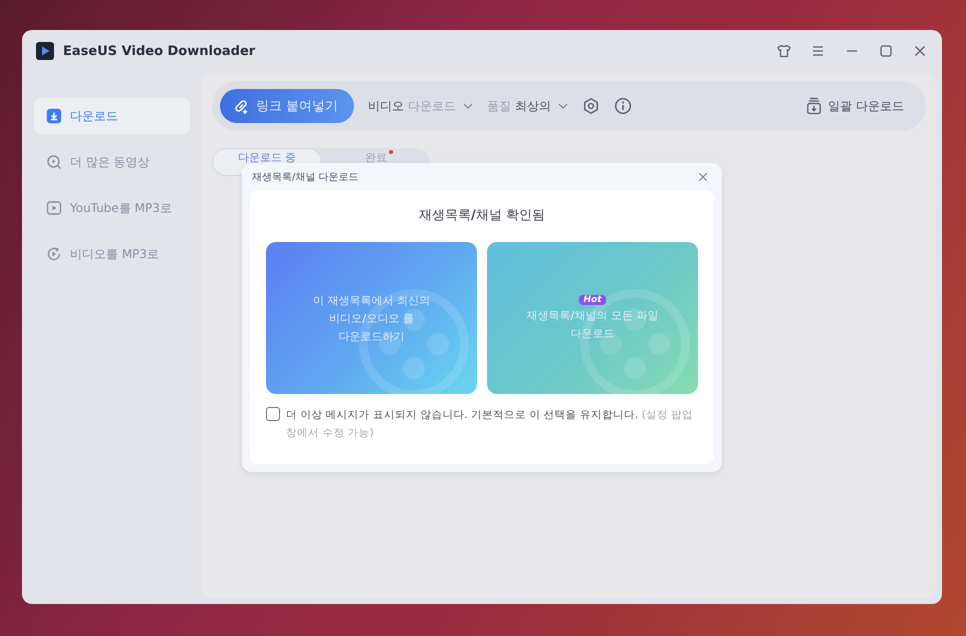 This screenshot has width=966, height=636. Describe the element at coordinates (814, 106) in the screenshot. I see `batch-download-icon` at that location.